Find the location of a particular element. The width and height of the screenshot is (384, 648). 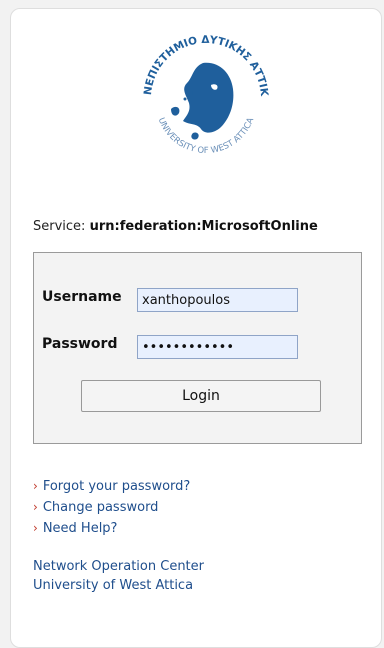

login-button: Login is located at coordinates (201, 396).